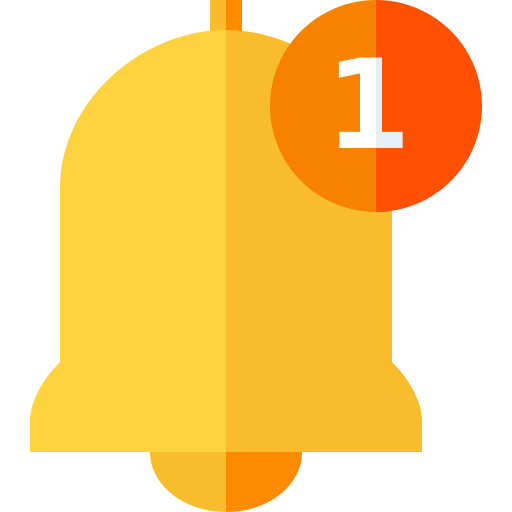 The width and height of the screenshot is (512, 512). I want to click on bell-clapper-left, so click(188, 482).